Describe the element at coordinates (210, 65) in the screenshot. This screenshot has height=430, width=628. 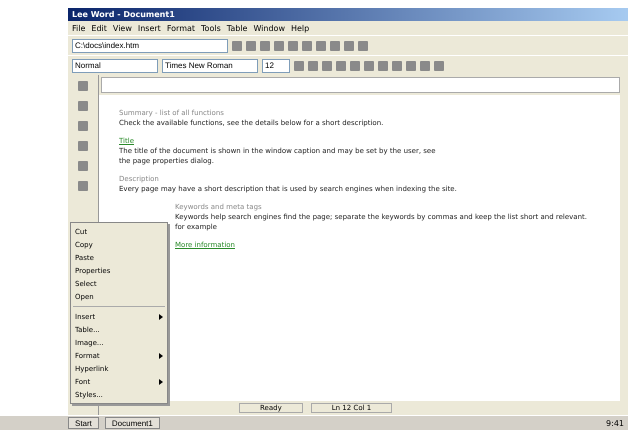
I see `font-field: Times New Roman` at that location.